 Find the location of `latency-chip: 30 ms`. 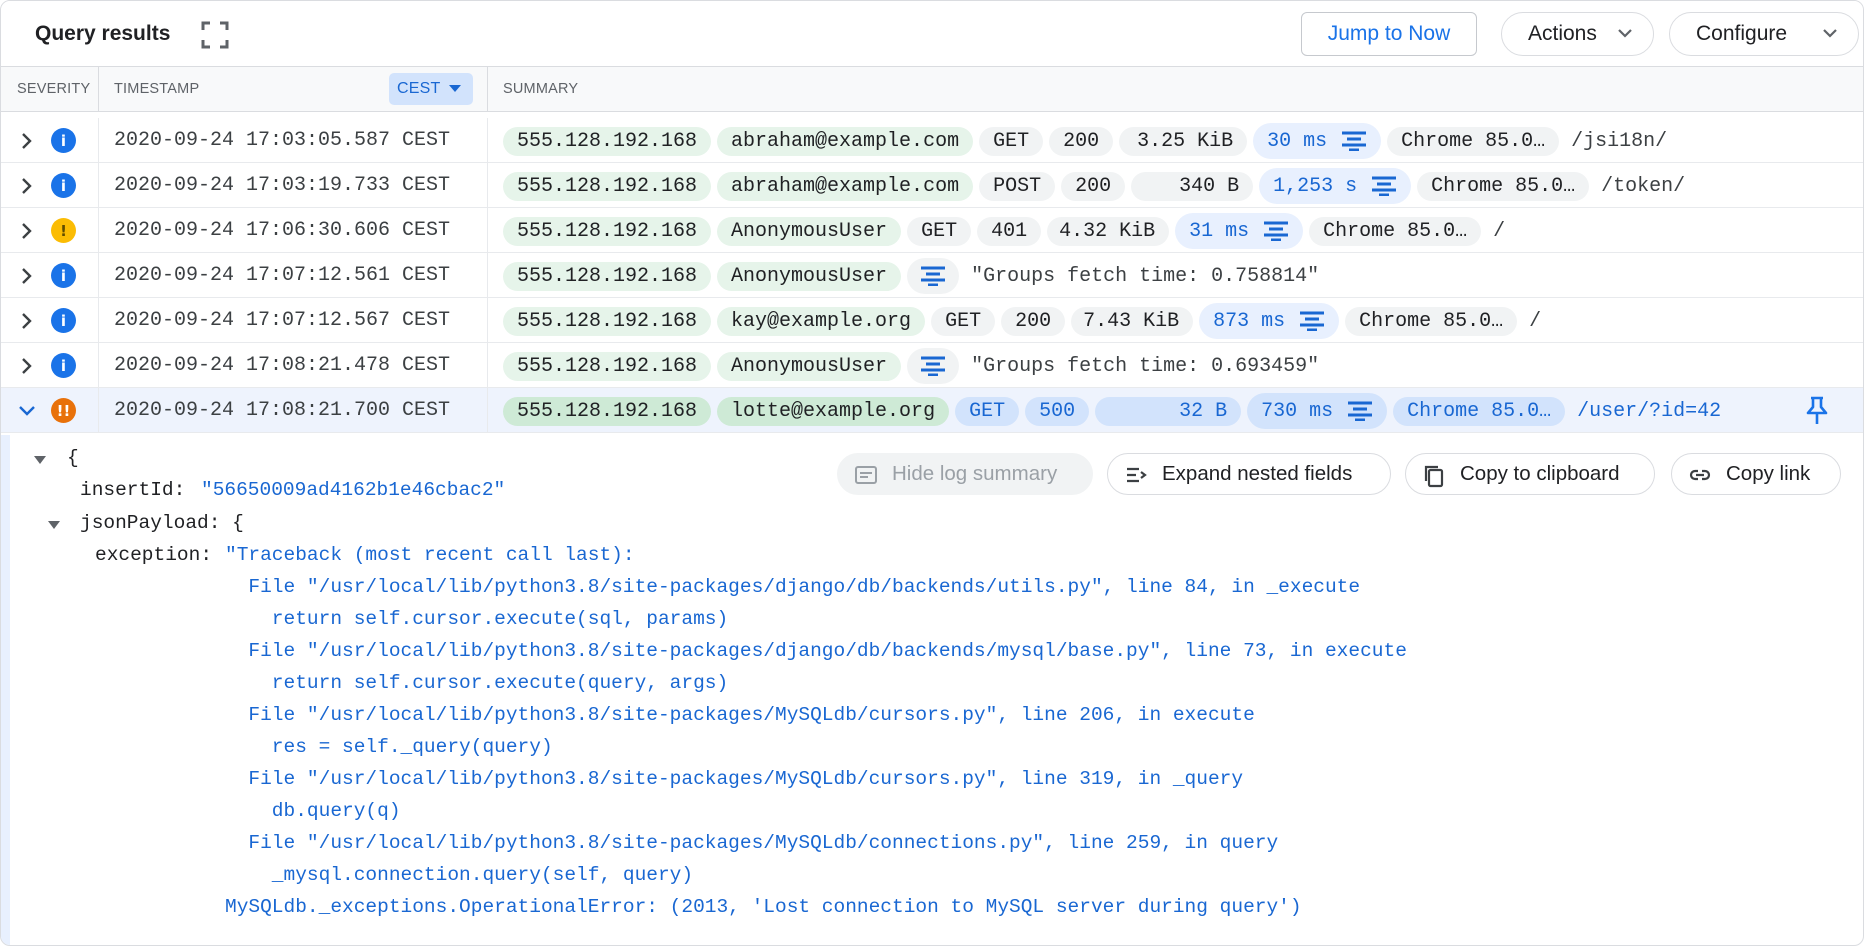

latency-chip: 30 ms is located at coordinates (1317, 141).